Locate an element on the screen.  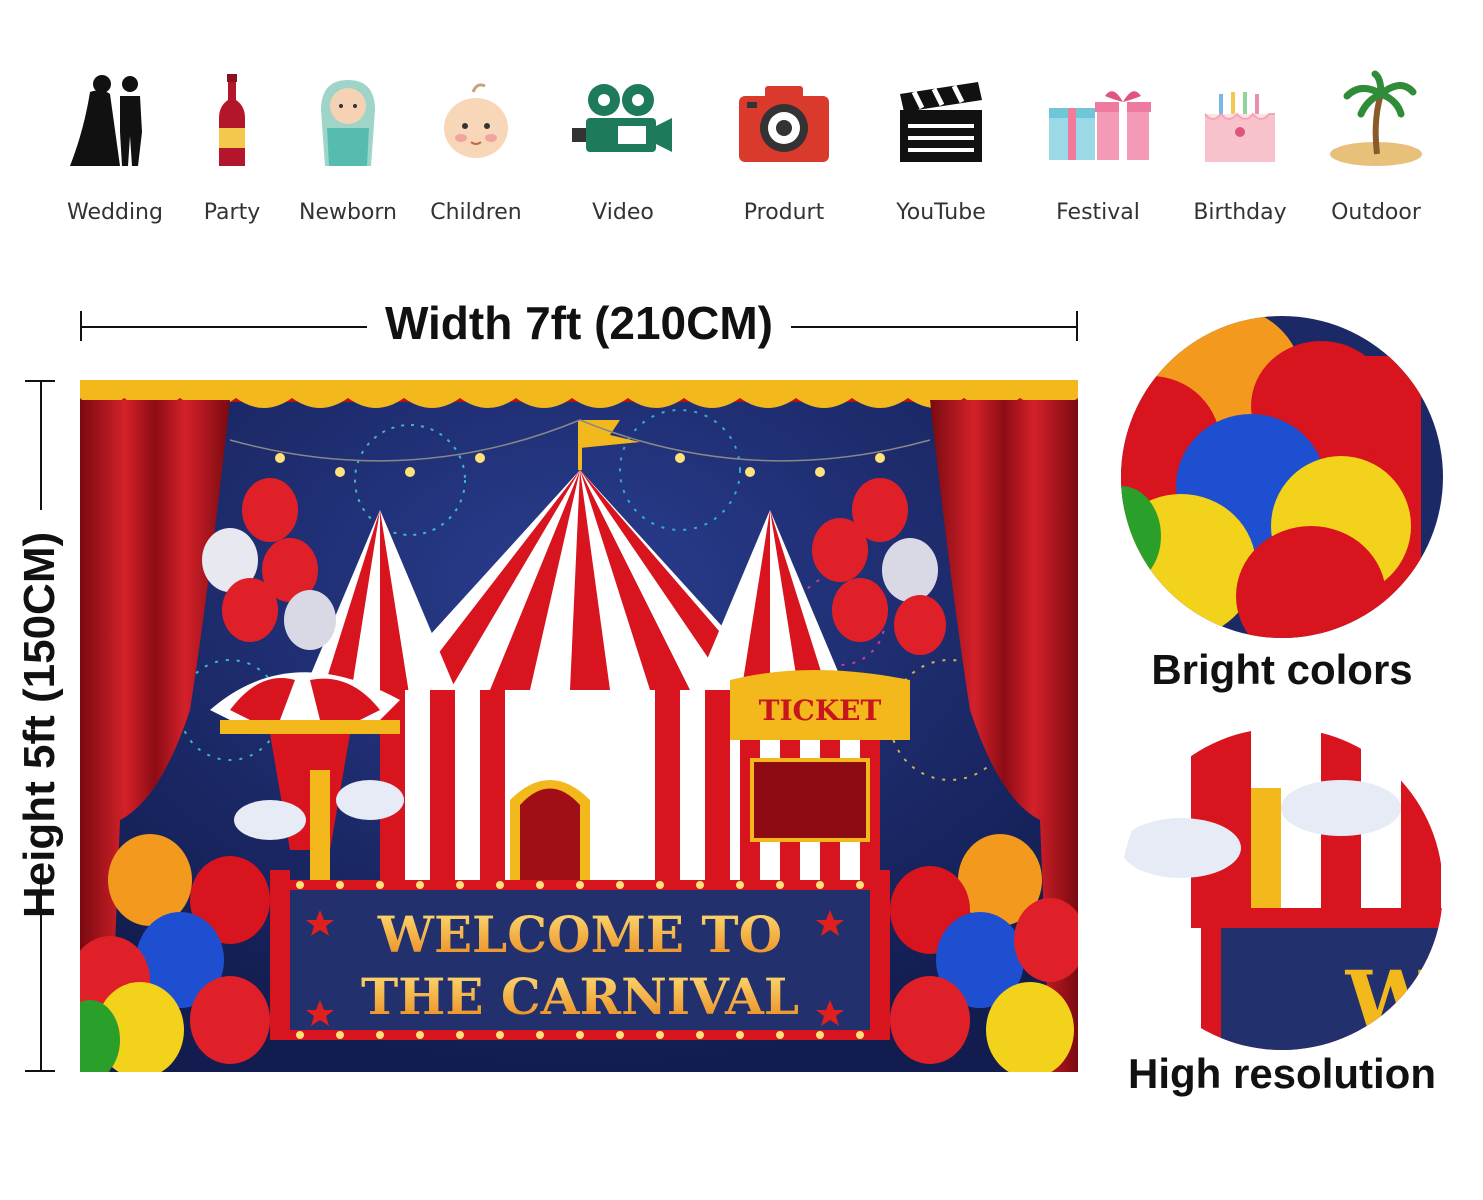
newborn-baby-icon is located at coordinates (348, 123).